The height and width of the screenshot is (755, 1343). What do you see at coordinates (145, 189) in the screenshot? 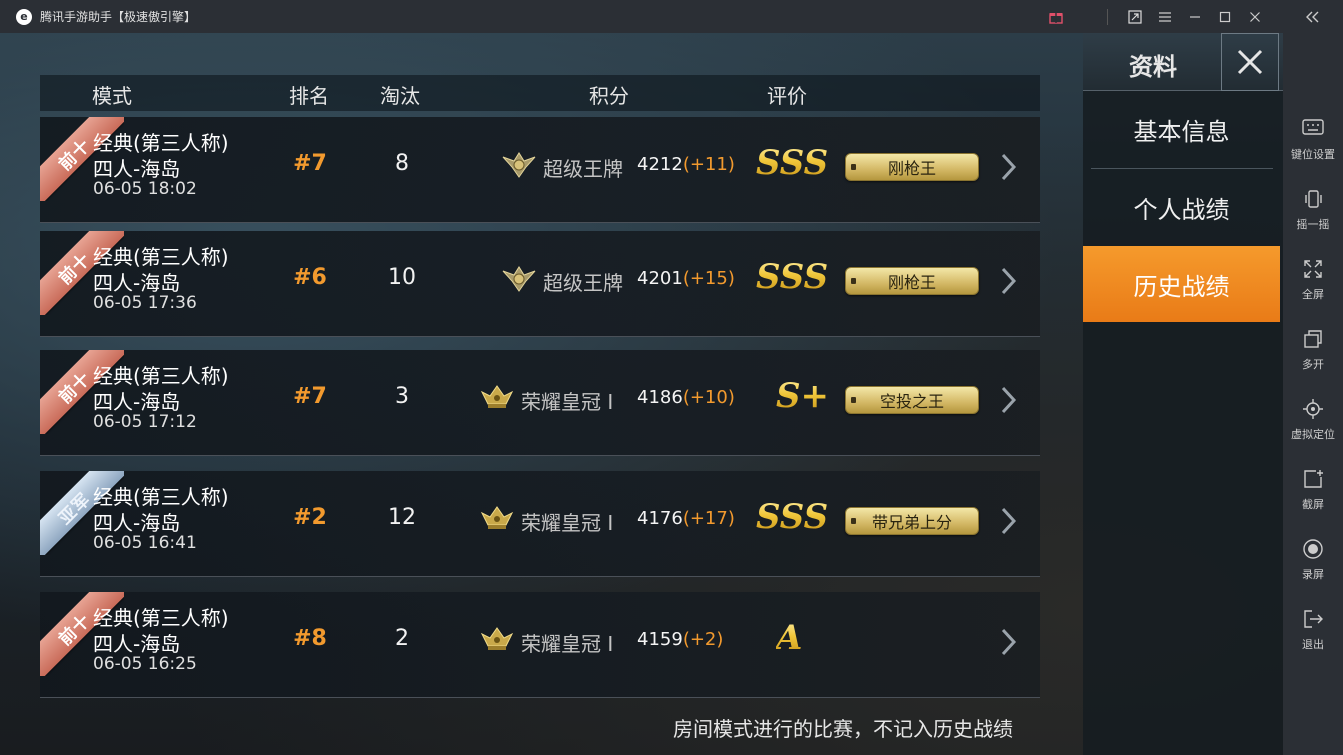
I see `match-time: 06-05 18:02` at bounding box center [145, 189].